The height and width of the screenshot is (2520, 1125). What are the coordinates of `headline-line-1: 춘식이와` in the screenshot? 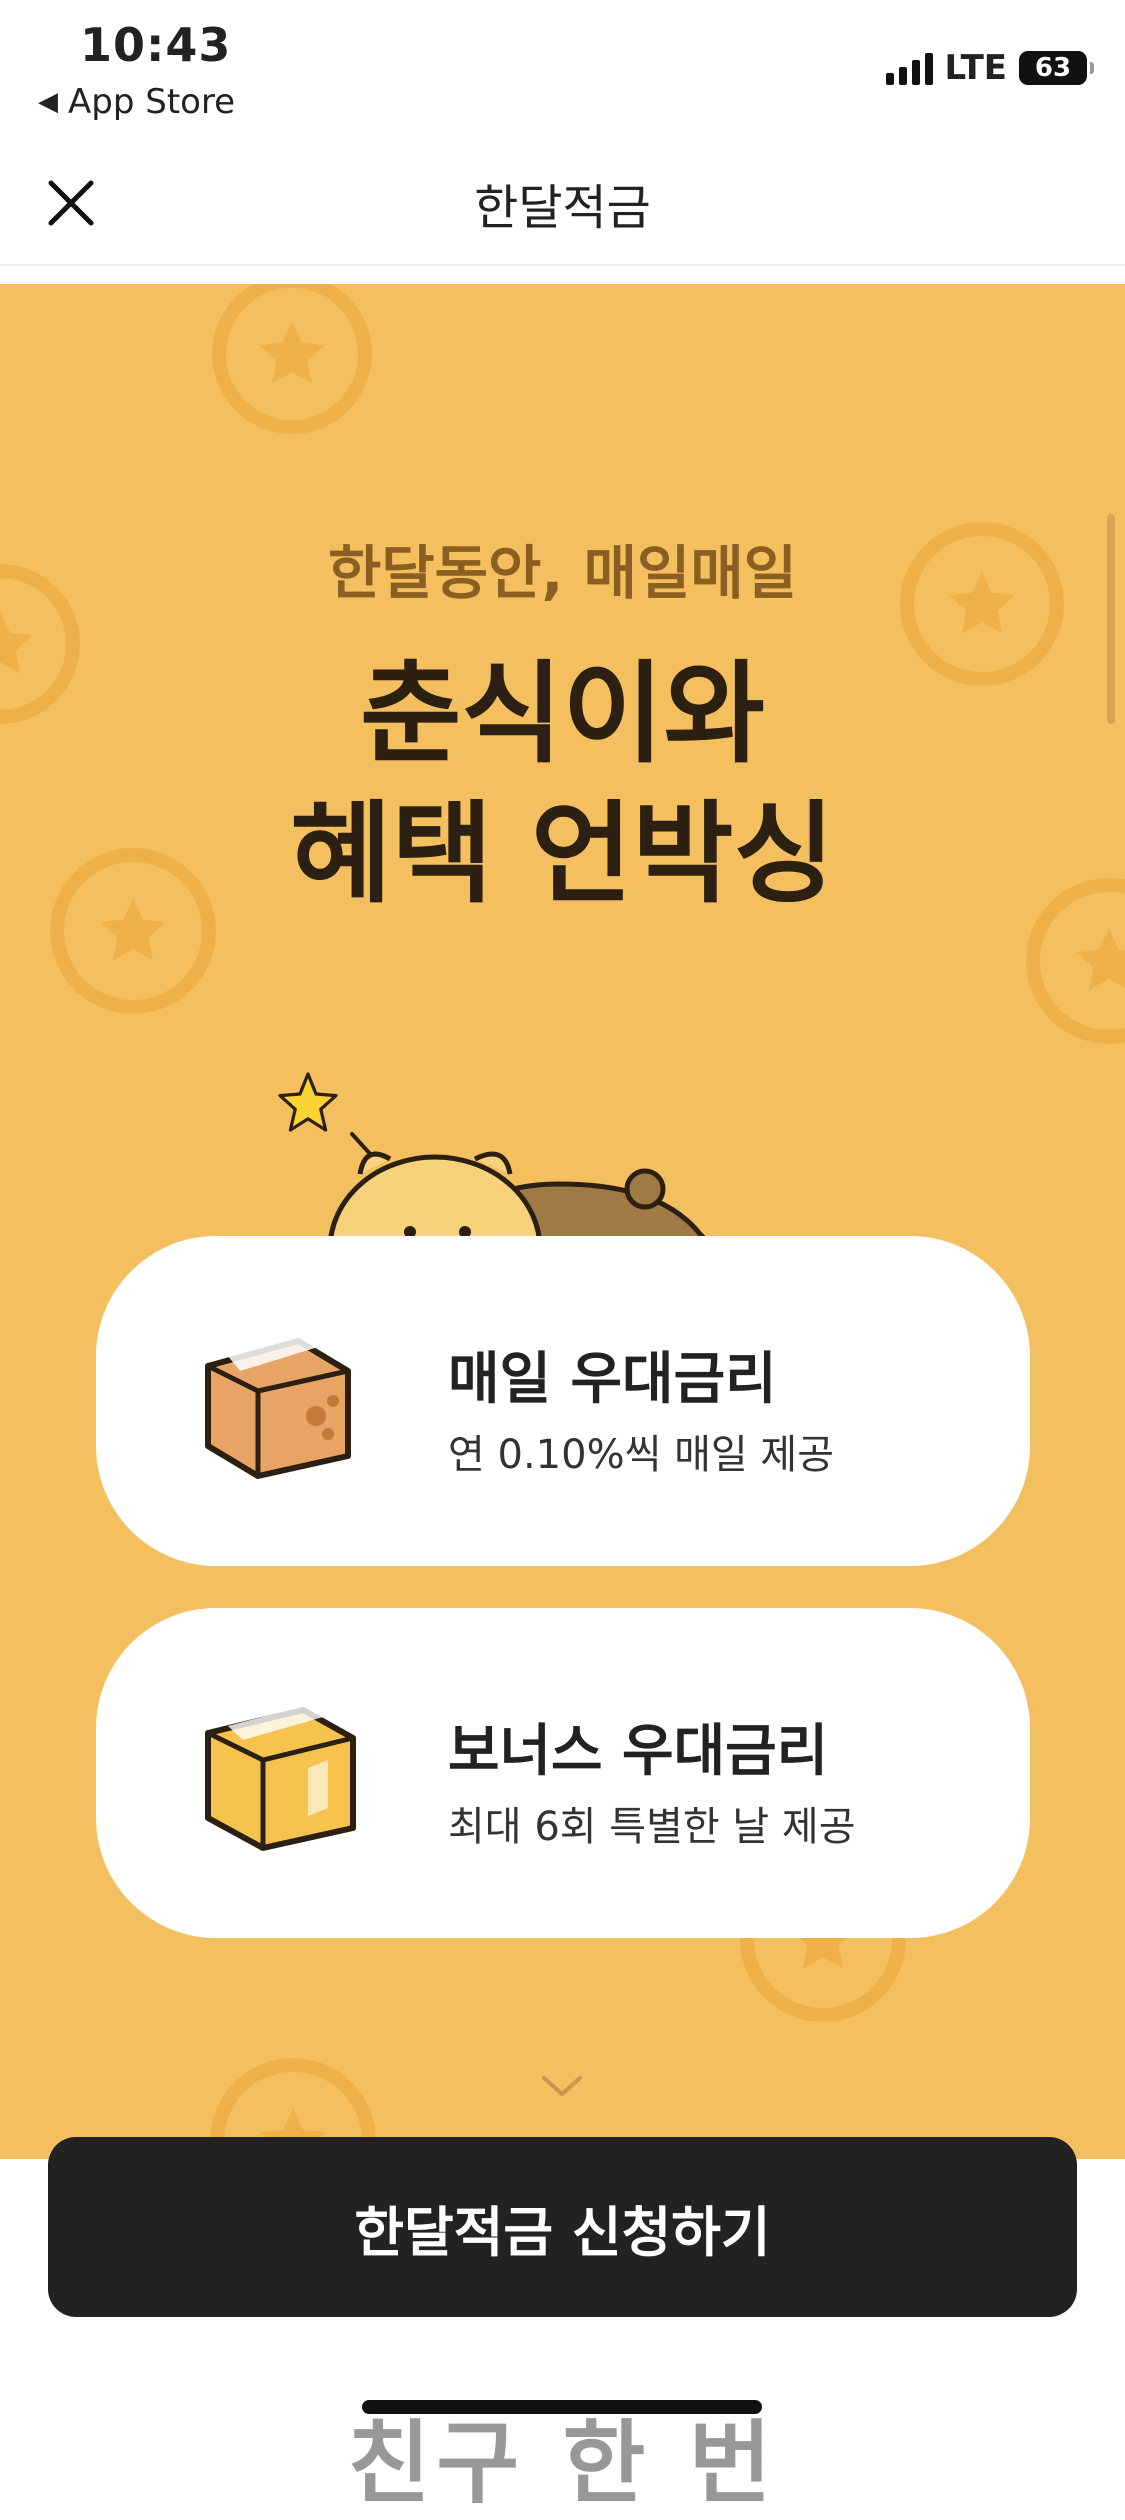 It's located at (562, 714).